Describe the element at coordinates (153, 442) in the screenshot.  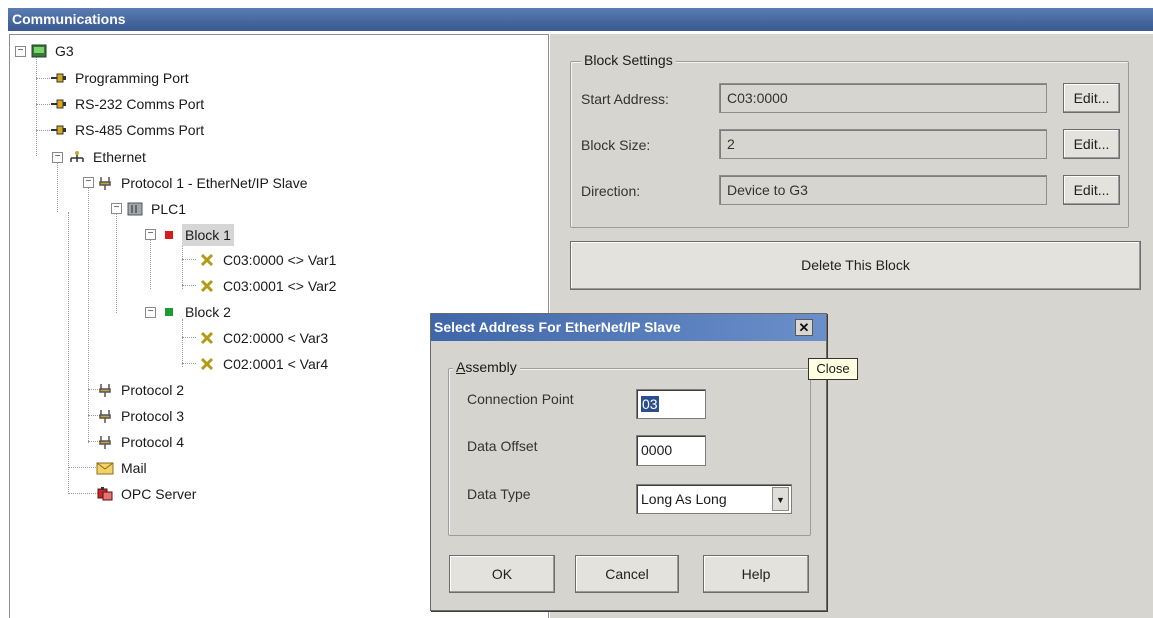
I see `tree-node-label: Protocol 4` at that location.